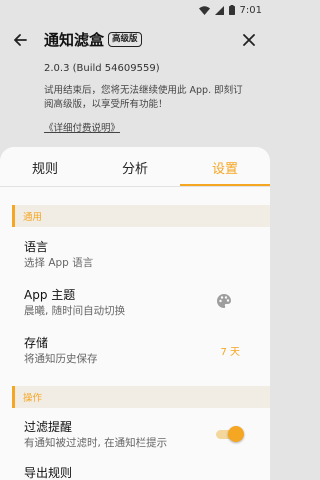 The width and height of the screenshot is (320, 480). Describe the element at coordinates (230, 352) in the screenshot. I see `setting-storage-value: 7 天` at that location.